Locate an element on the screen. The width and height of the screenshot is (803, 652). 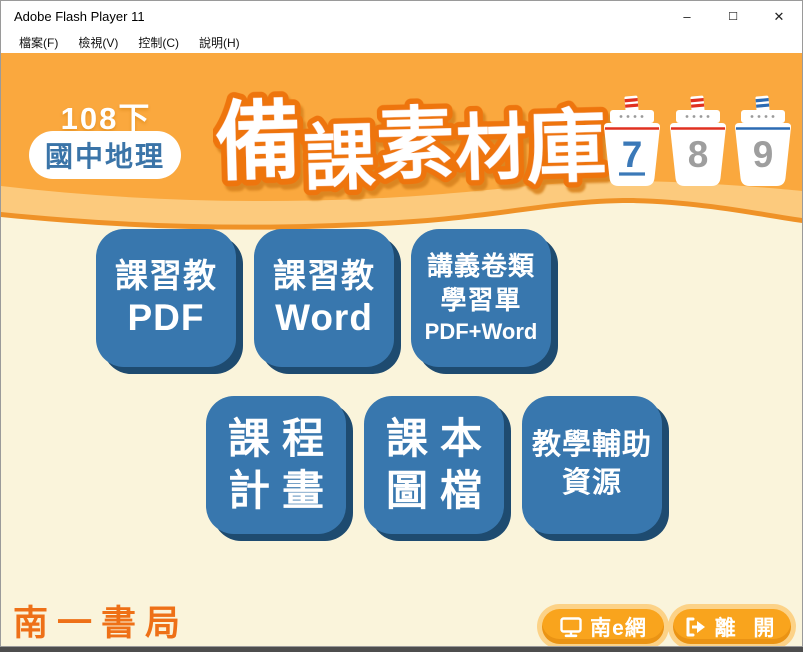
app-title: 備 課 素 材 庫 is located at coordinates (412, 146).